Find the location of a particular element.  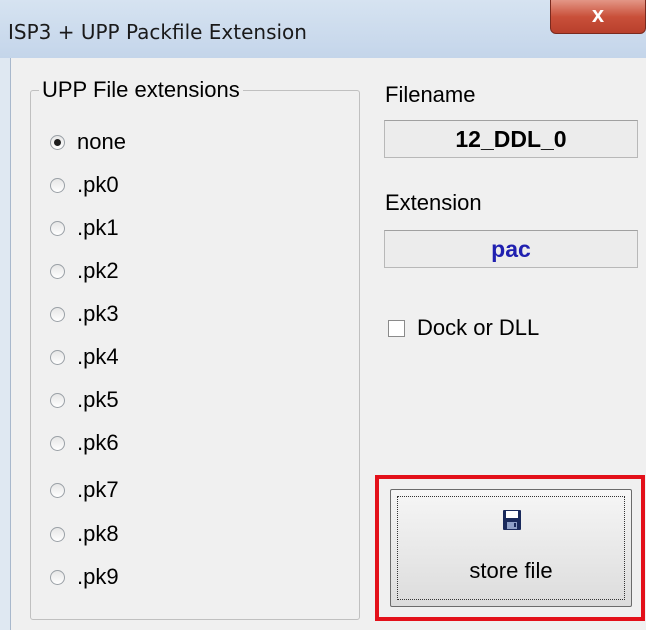

extension-label: Extension is located at coordinates (433, 202).